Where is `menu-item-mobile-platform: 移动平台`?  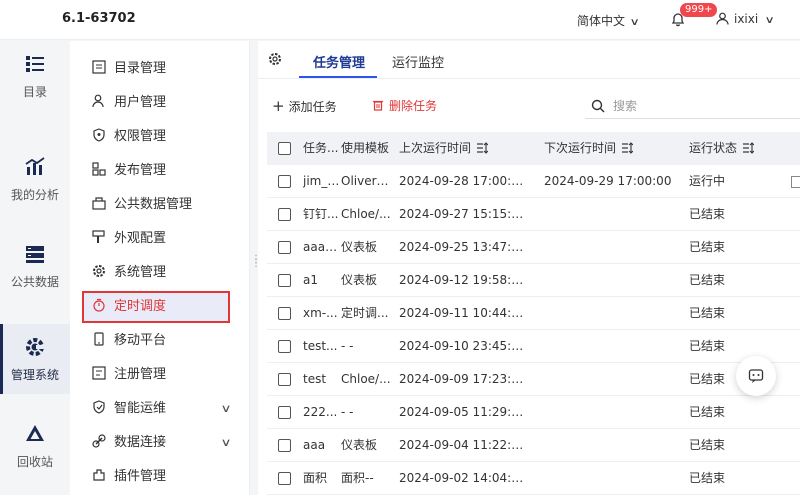 menu-item-mobile-platform: 移动平台 is located at coordinates (156, 341).